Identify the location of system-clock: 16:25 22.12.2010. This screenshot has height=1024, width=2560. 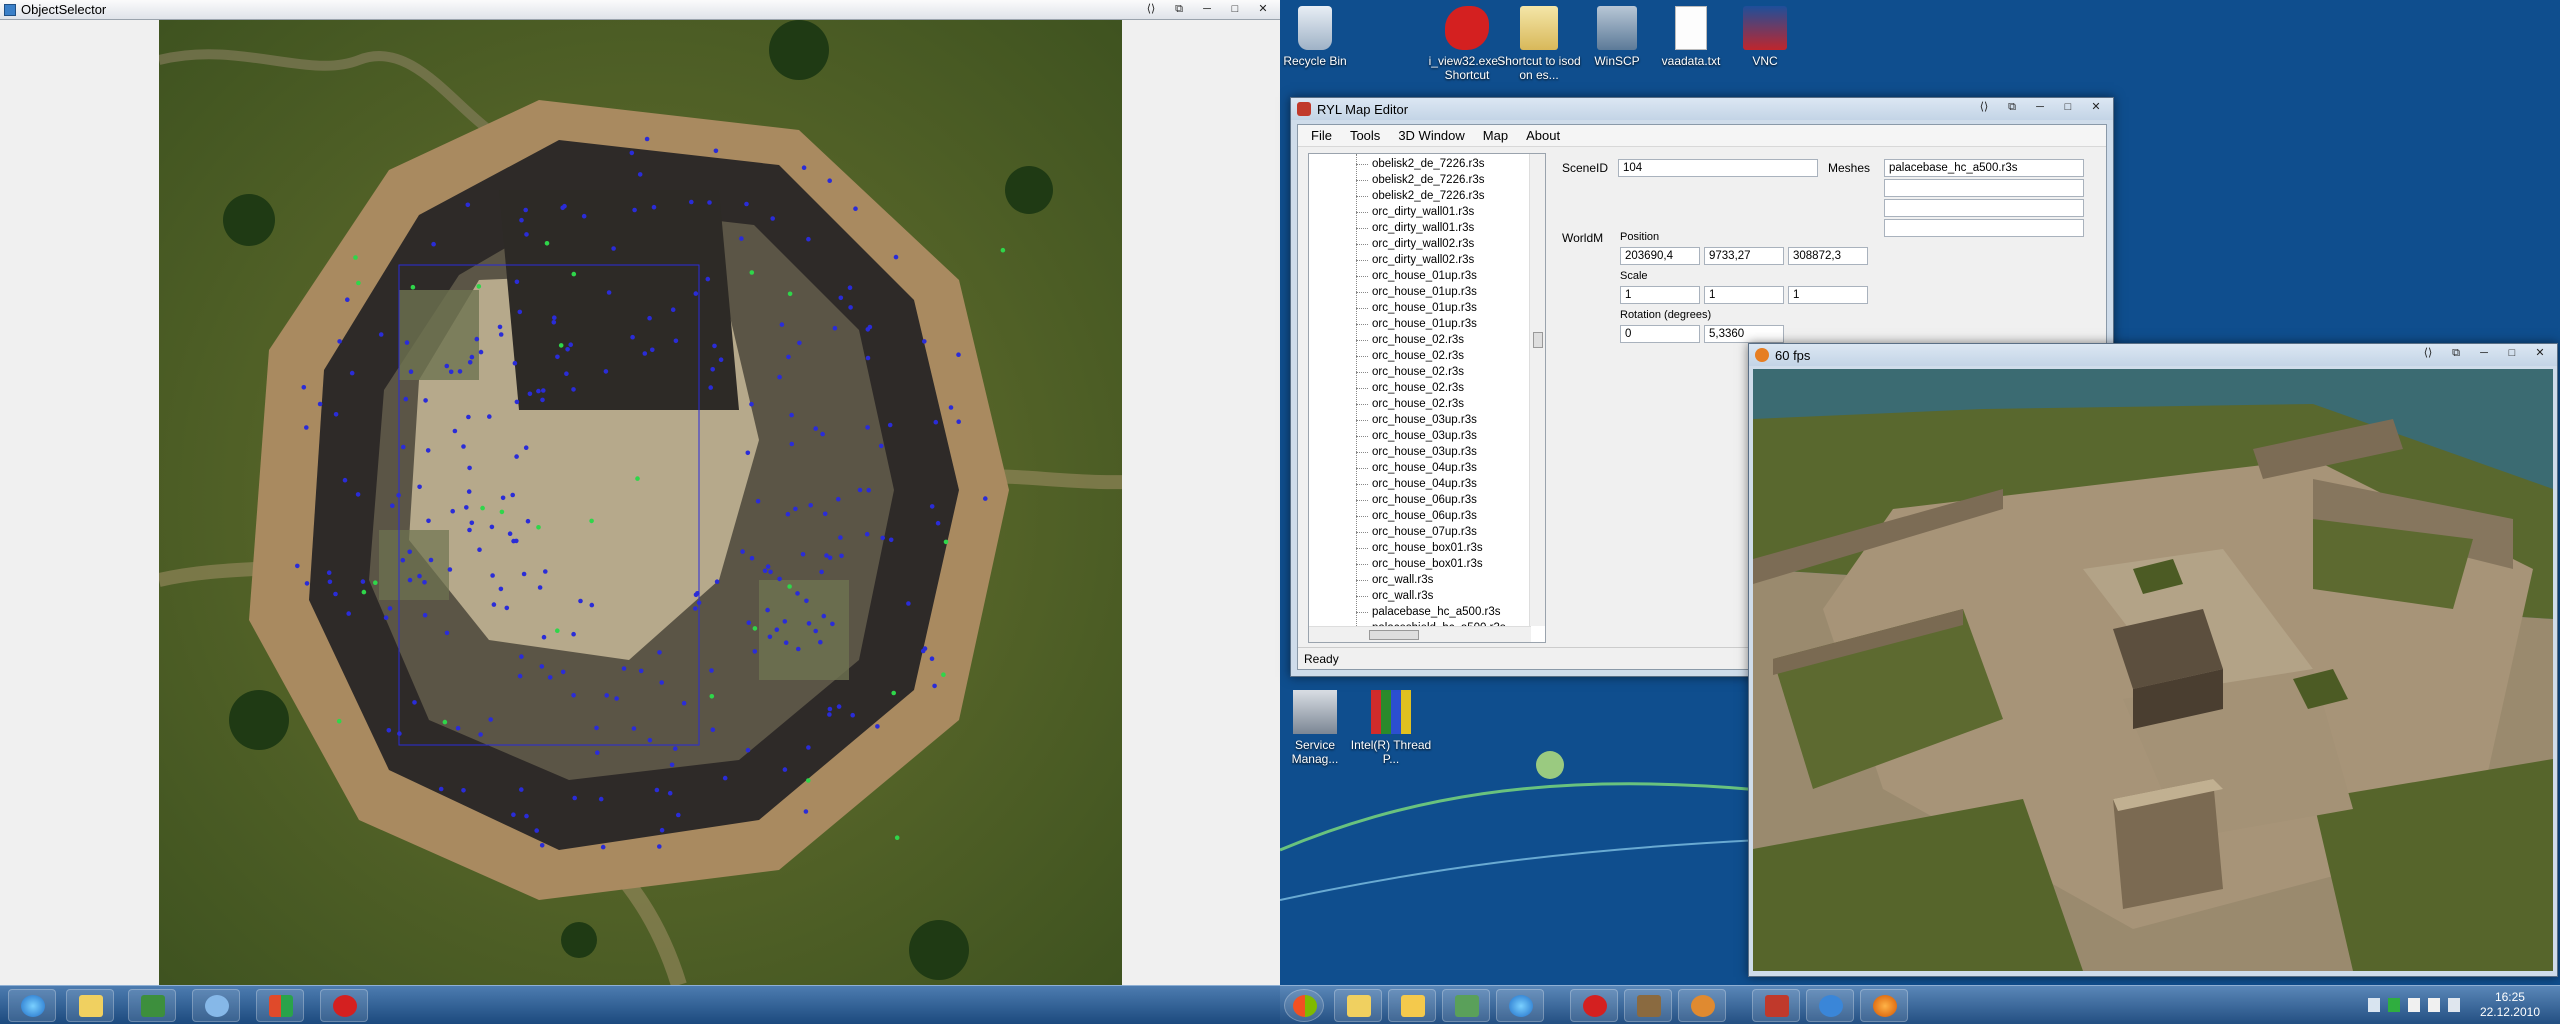
(2510, 1005).